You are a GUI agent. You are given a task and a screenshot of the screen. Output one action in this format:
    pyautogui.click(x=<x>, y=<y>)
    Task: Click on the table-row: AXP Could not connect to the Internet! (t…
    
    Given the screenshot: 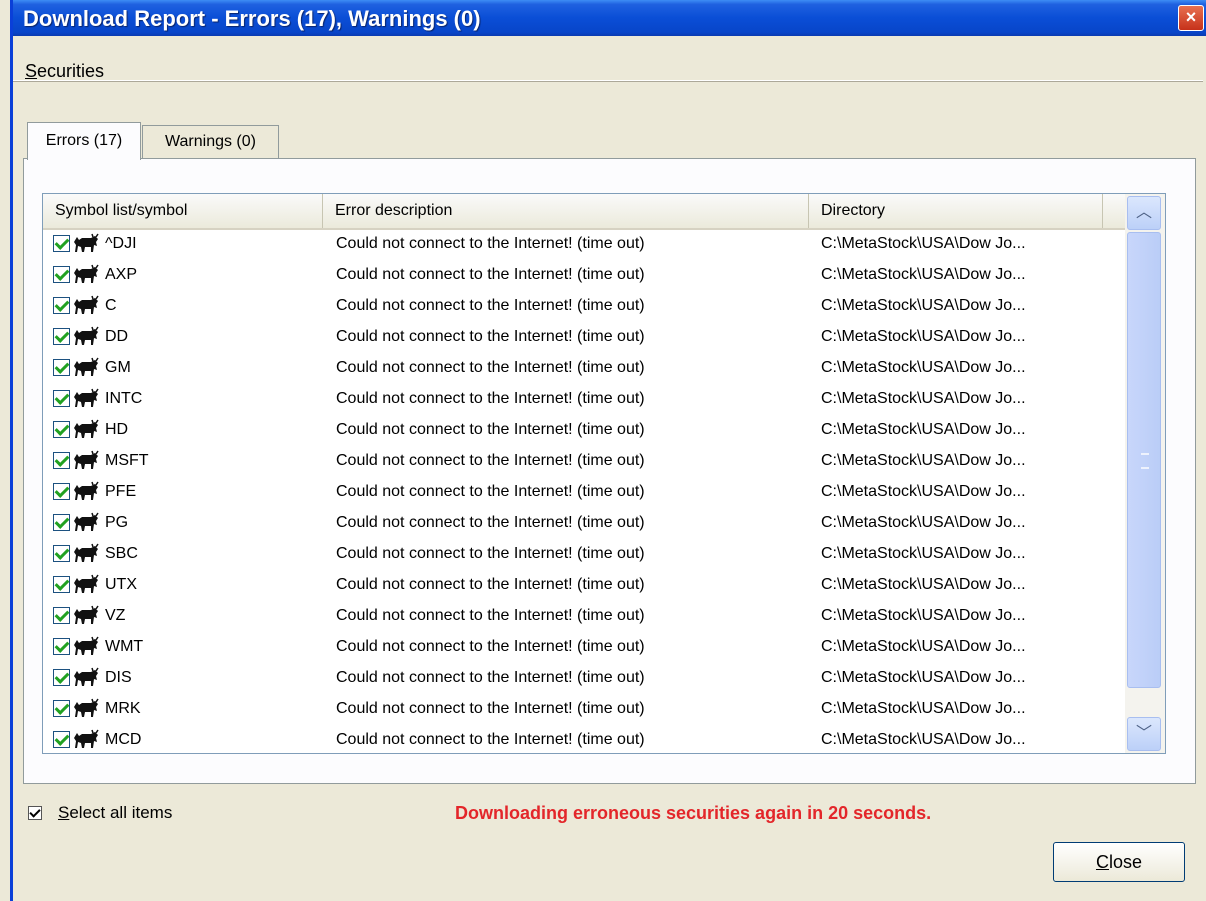 What is the action you would take?
    pyautogui.click(x=584, y=274)
    